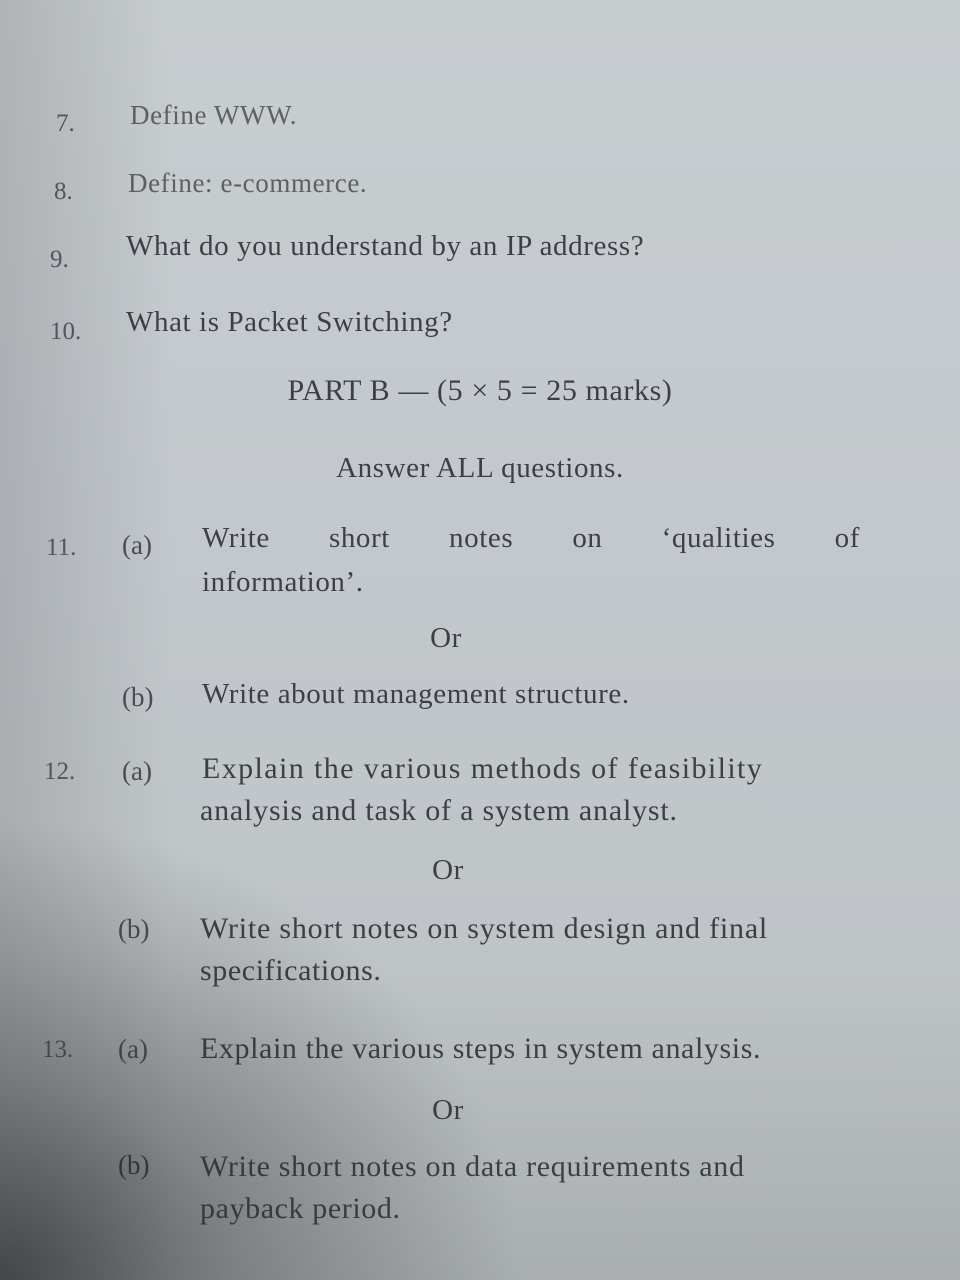 The height and width of the screenshot is (1280, 960). I want to click on question-text: Define: e-commerce., so click(248, 183).